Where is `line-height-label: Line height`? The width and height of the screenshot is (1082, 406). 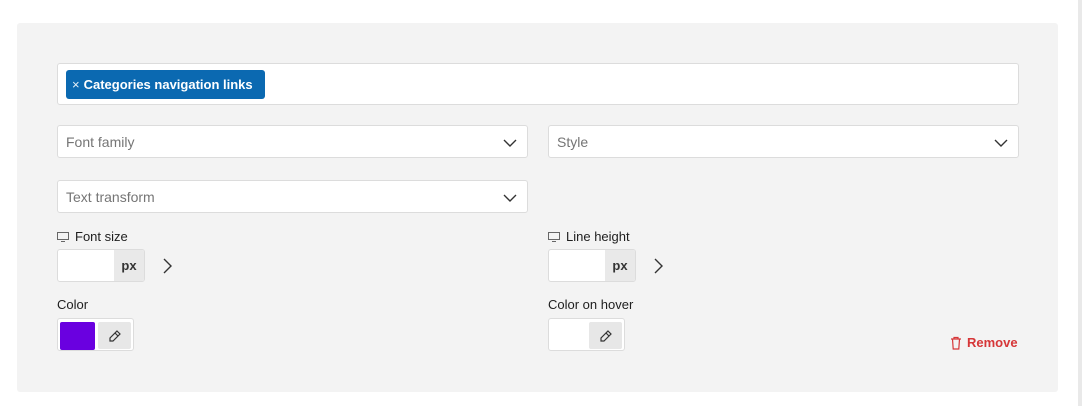 line-height-label: Line height is located at coordinates (589, 236).